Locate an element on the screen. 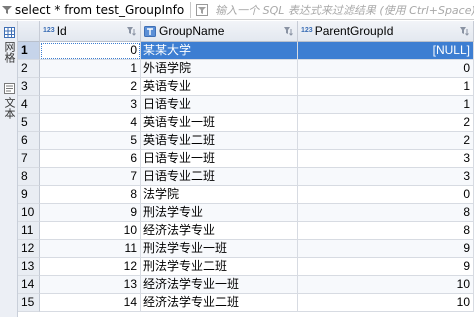  cell-groupname: 刑法学专业 is located at coordinates (219, 213).